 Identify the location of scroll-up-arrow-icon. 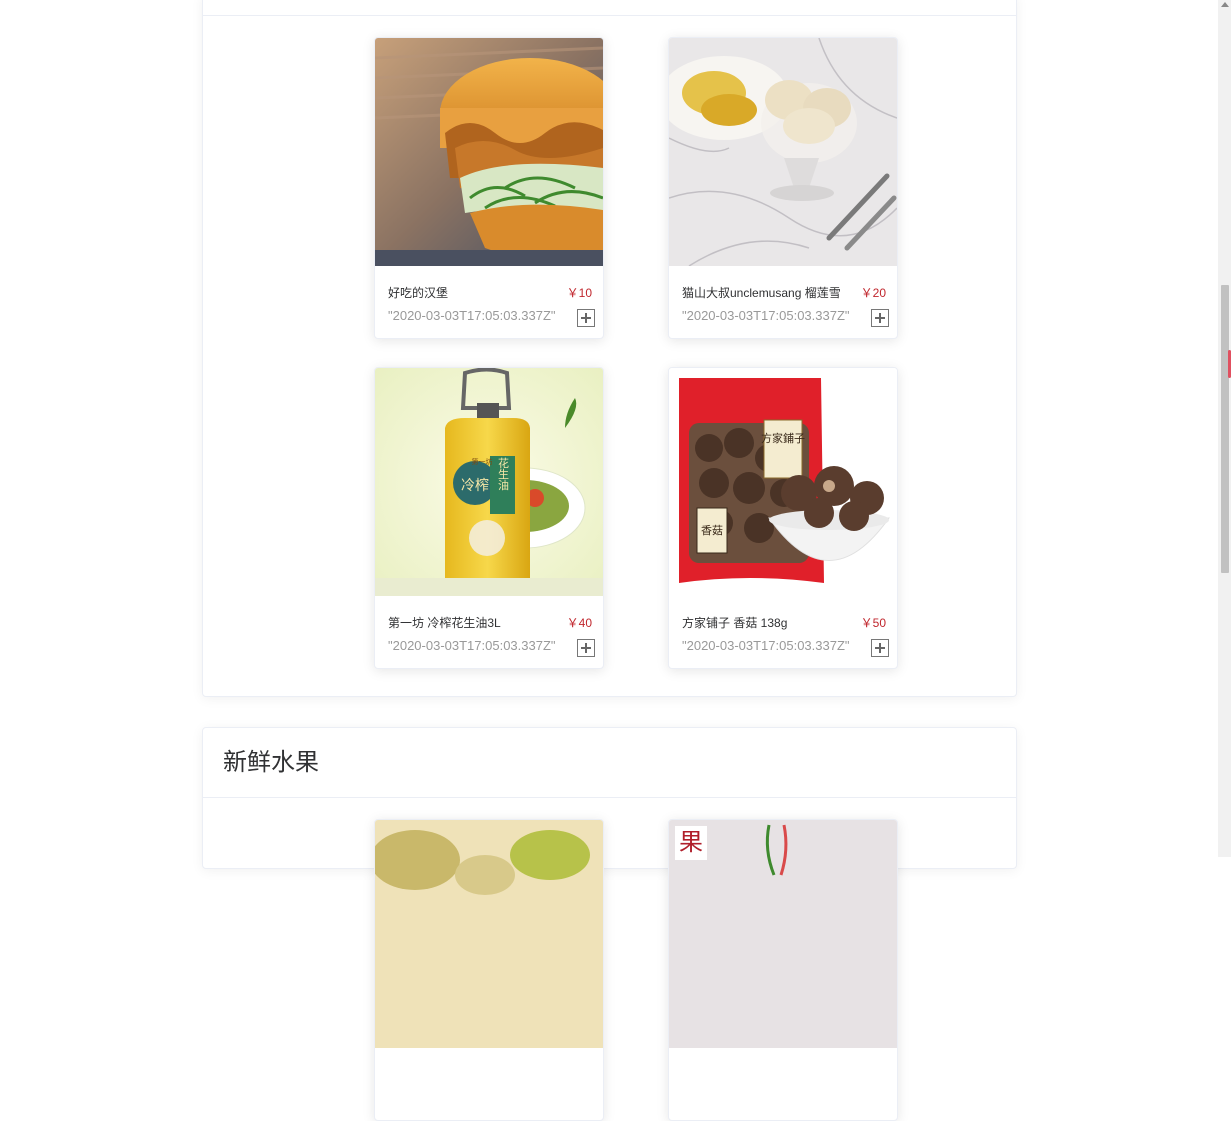
(1225, 4).